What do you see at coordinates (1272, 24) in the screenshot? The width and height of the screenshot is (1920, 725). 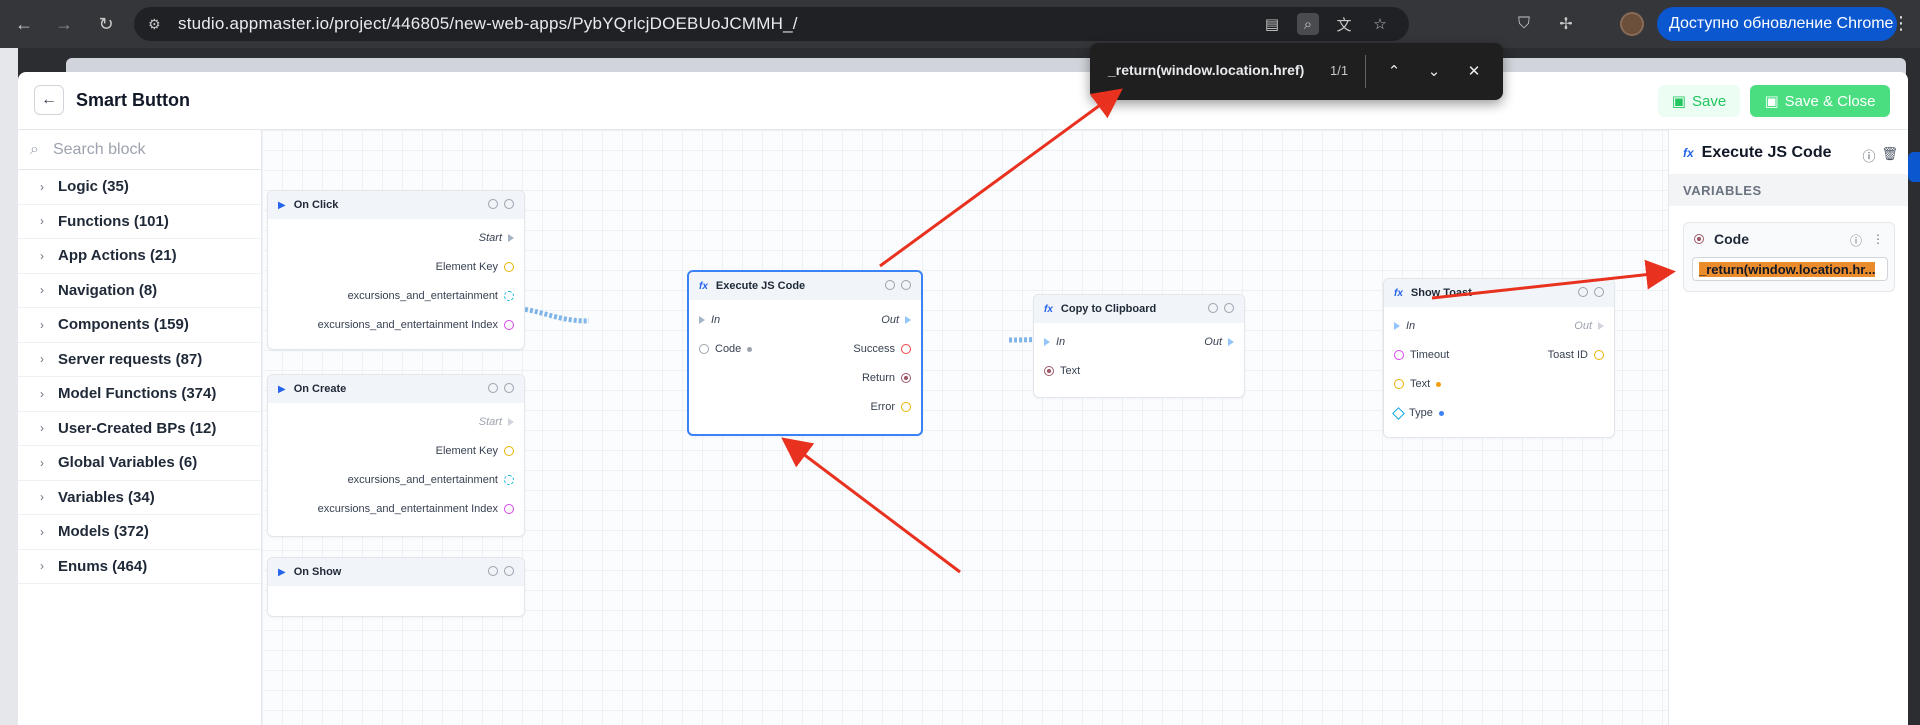 I see `clipboard-icon: ▤` at bounding box center [1272, 24].